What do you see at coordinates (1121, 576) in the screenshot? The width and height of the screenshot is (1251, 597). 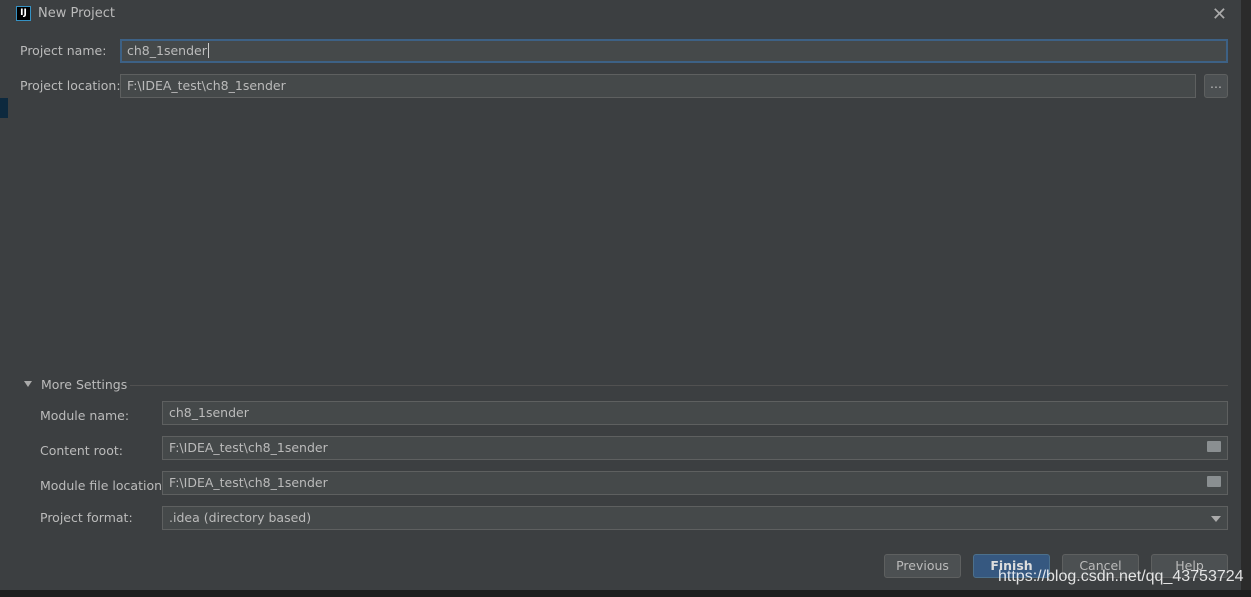 I see `watermark: https://blog.csdn.net/qq_43753724` at bounding box center [1121, 576].